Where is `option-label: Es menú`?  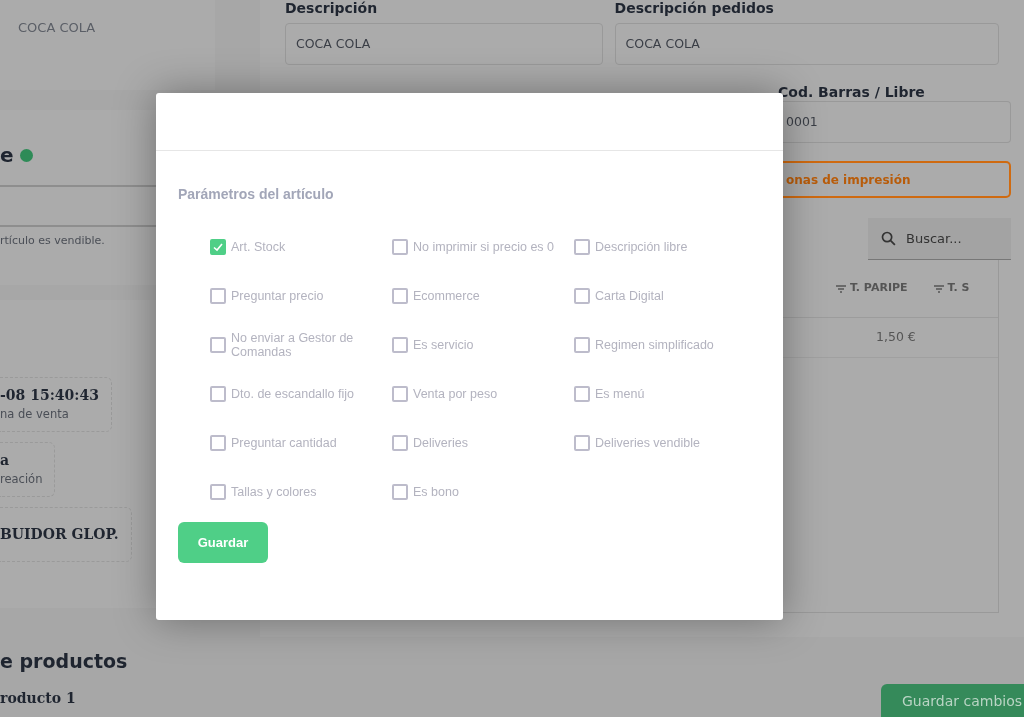
option-label: Es menú is located at coordinates (620, 394).